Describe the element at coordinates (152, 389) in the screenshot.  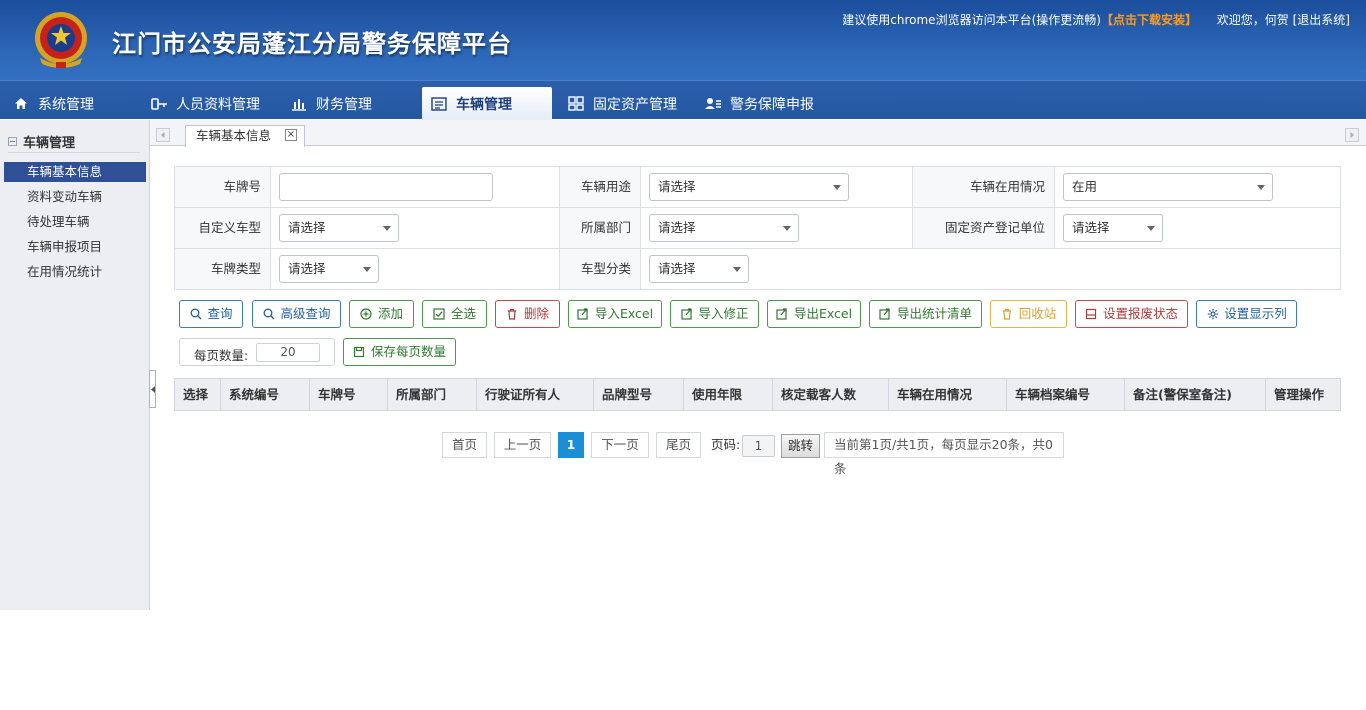
I see `sidebar-collapse-handle` at that location.